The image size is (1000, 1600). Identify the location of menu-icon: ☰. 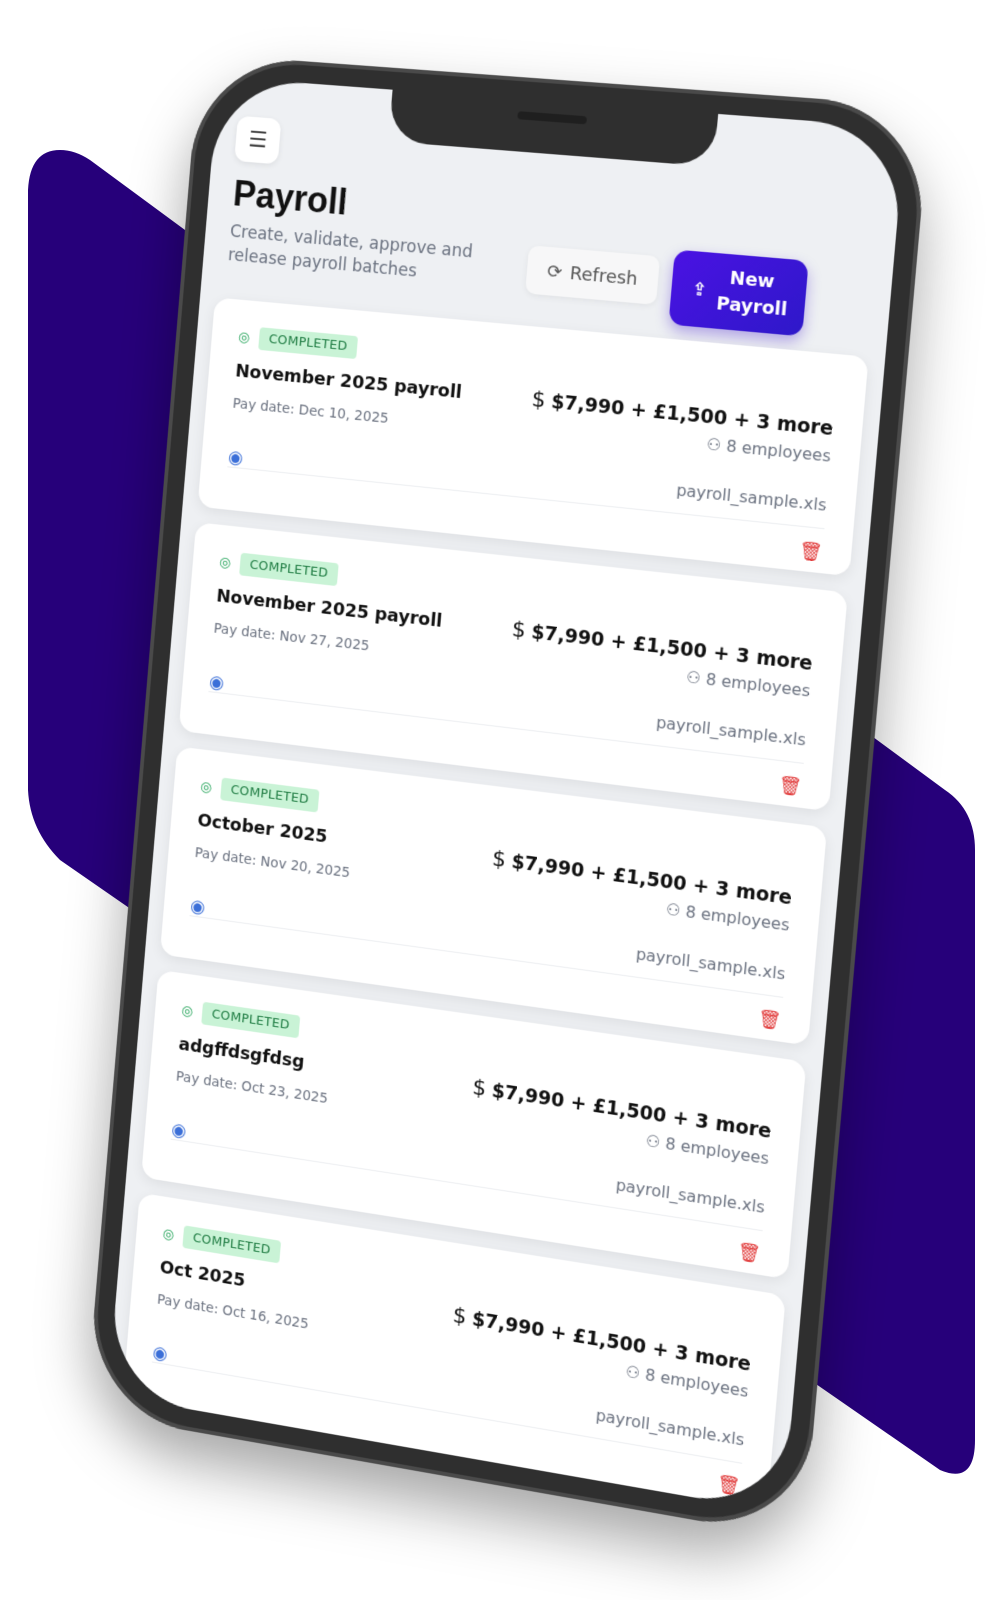
(257, 140).